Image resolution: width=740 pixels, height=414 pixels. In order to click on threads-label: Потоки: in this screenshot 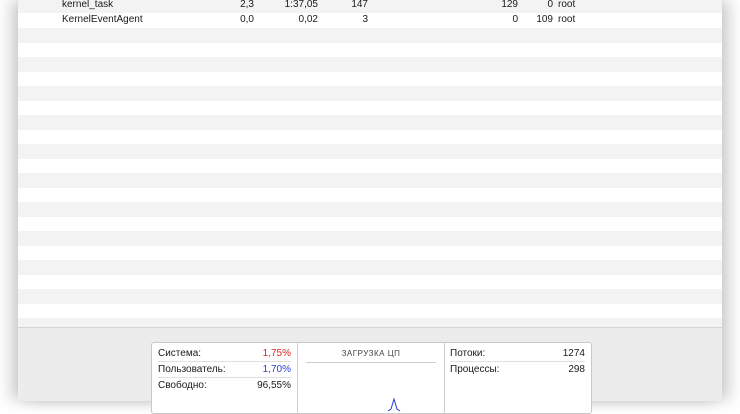, I will do `click(468, 353)`.